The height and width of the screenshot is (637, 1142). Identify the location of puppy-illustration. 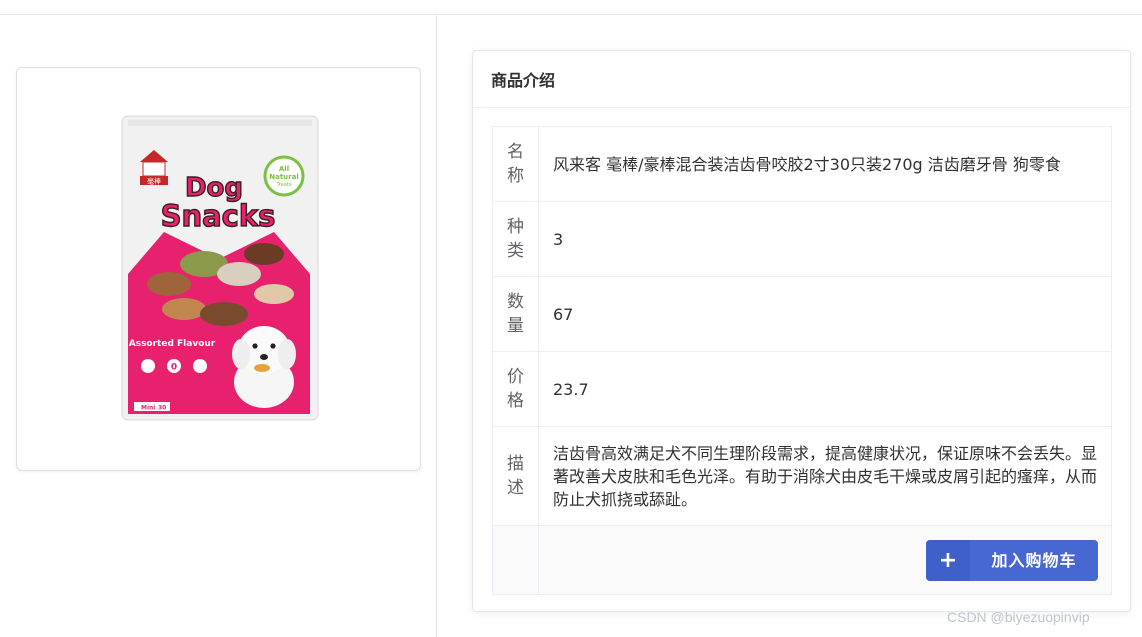
(263, 367).